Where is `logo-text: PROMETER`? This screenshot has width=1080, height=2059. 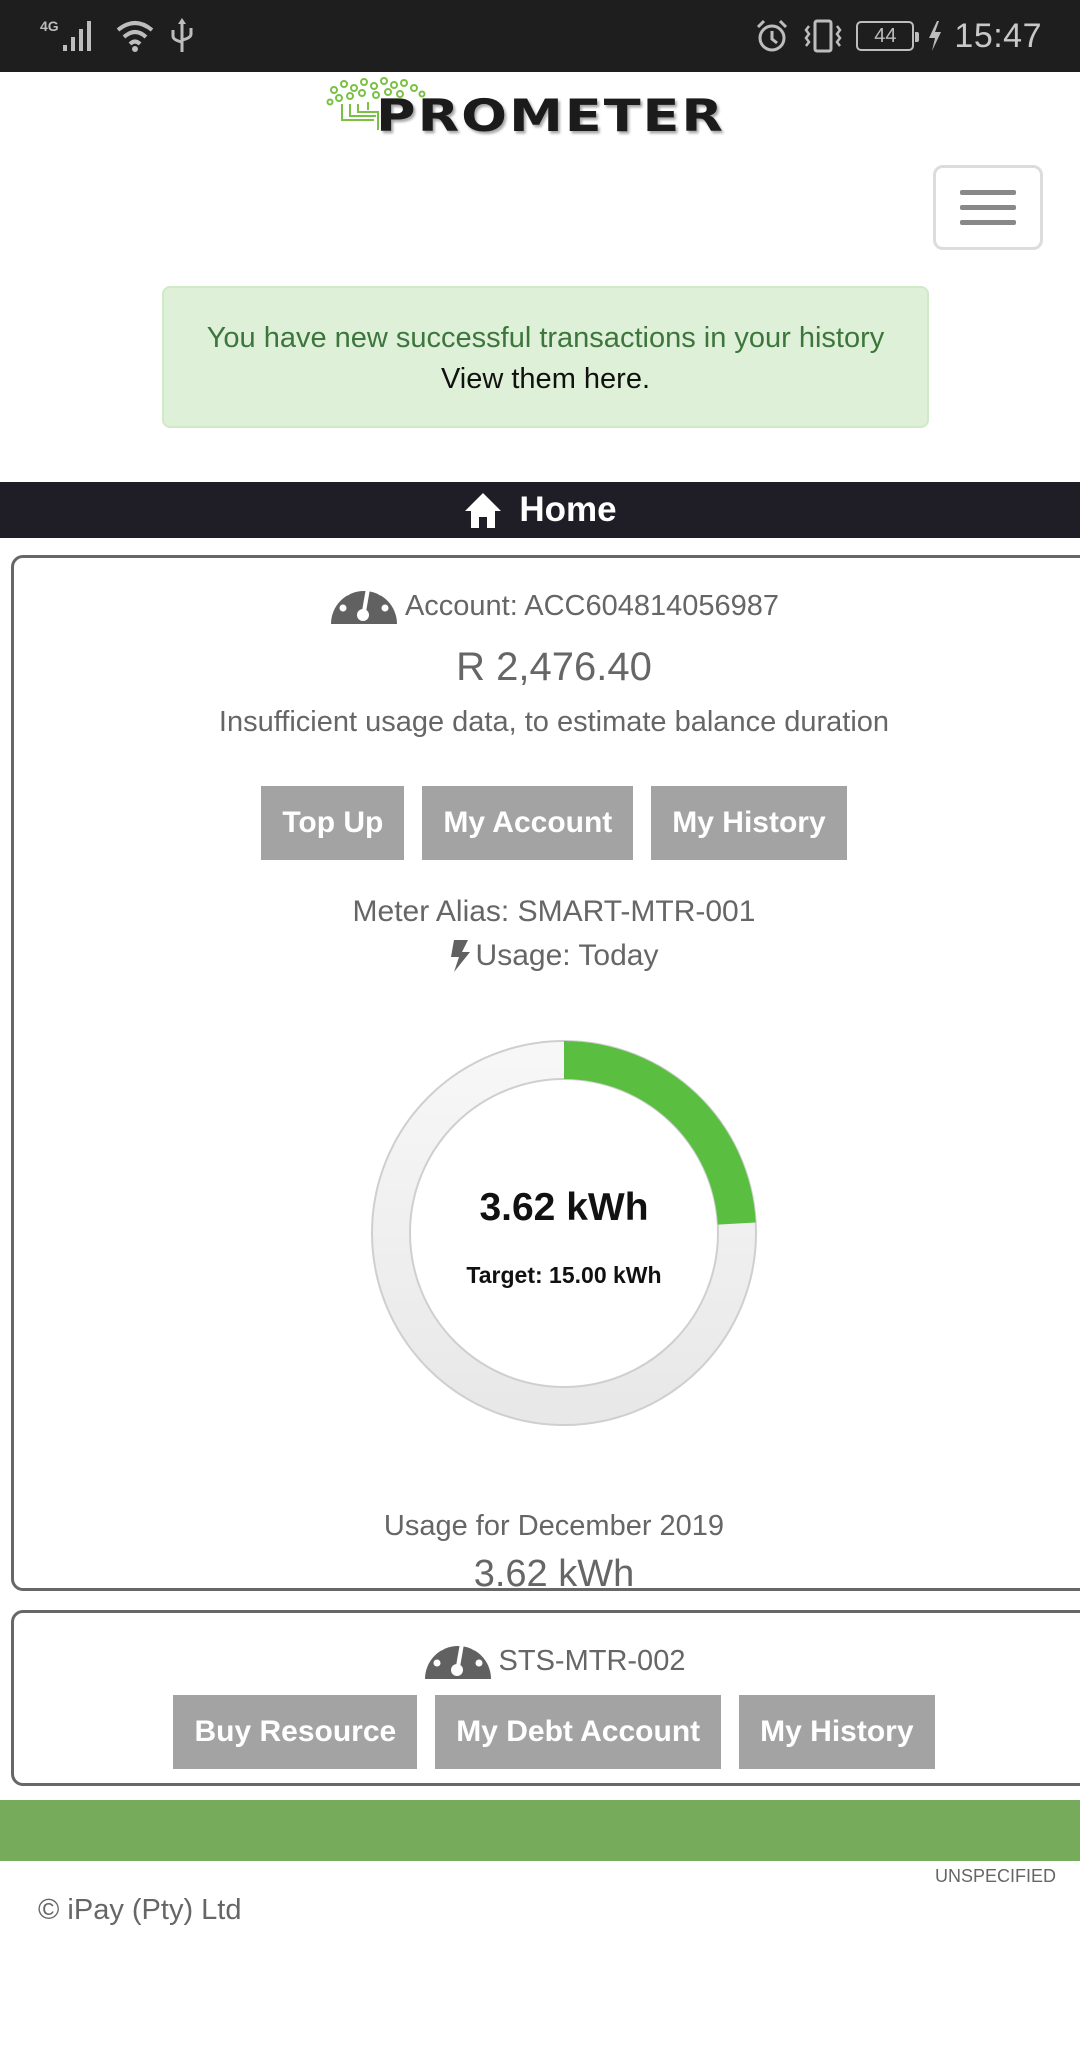
logo-text: PROMETER is located at coordinates (550, 116).